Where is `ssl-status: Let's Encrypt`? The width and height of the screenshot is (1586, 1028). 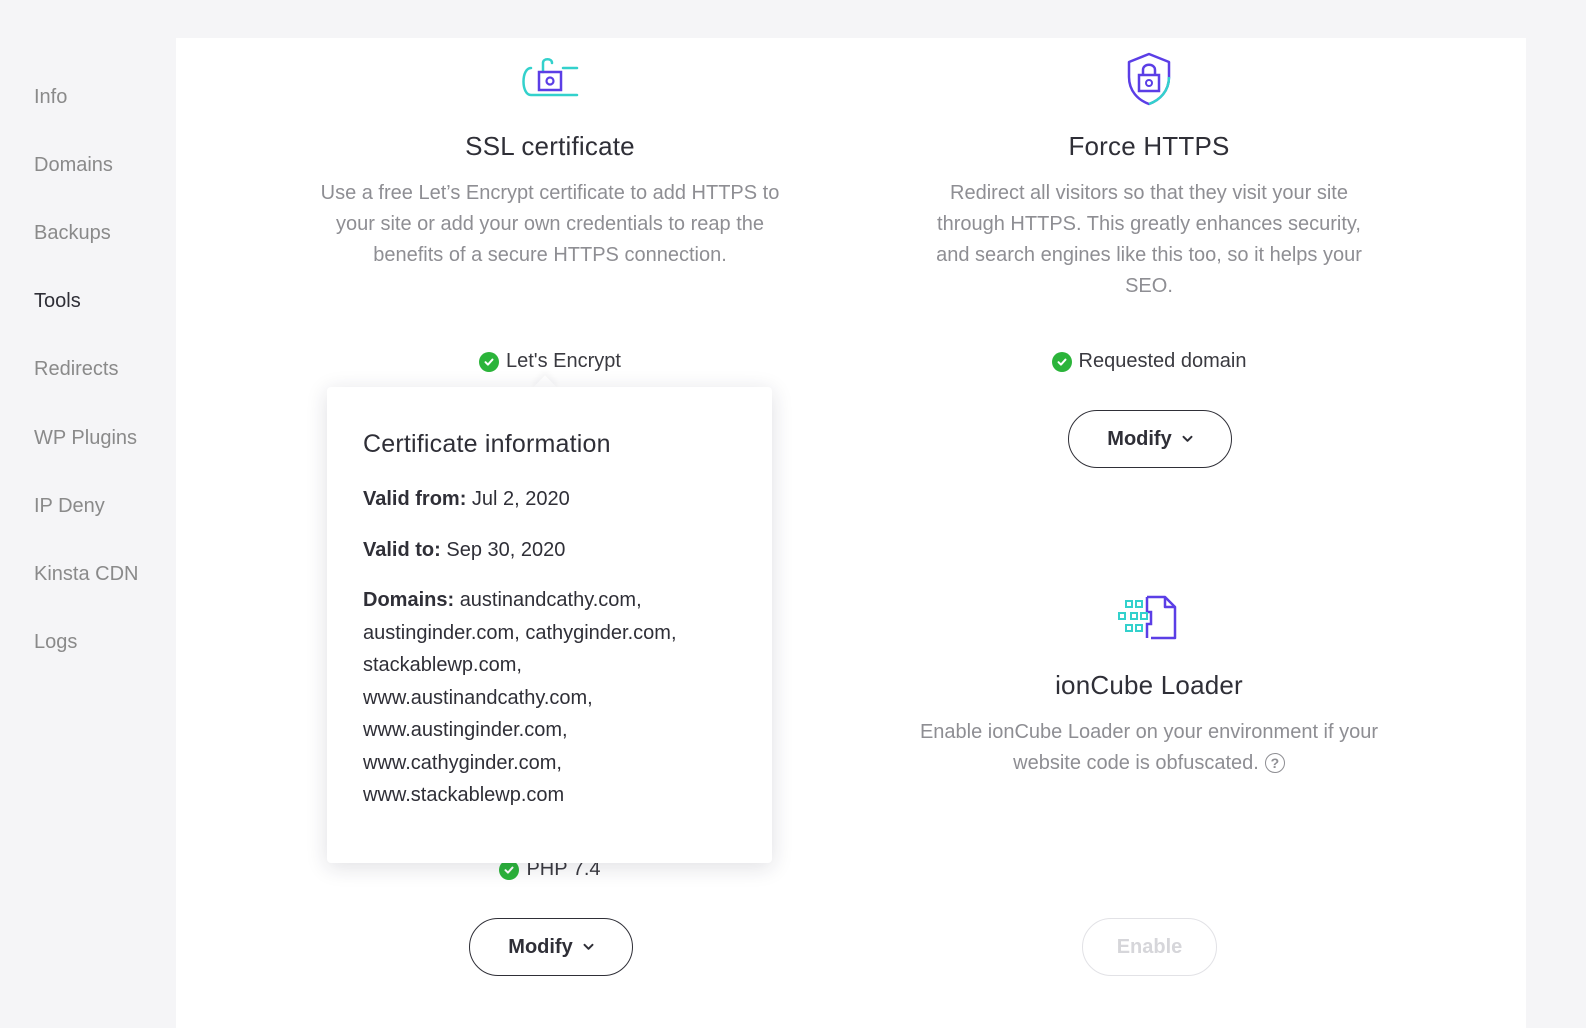 ssl-status: Let's Encrypt is located at coordinates (550, 361).